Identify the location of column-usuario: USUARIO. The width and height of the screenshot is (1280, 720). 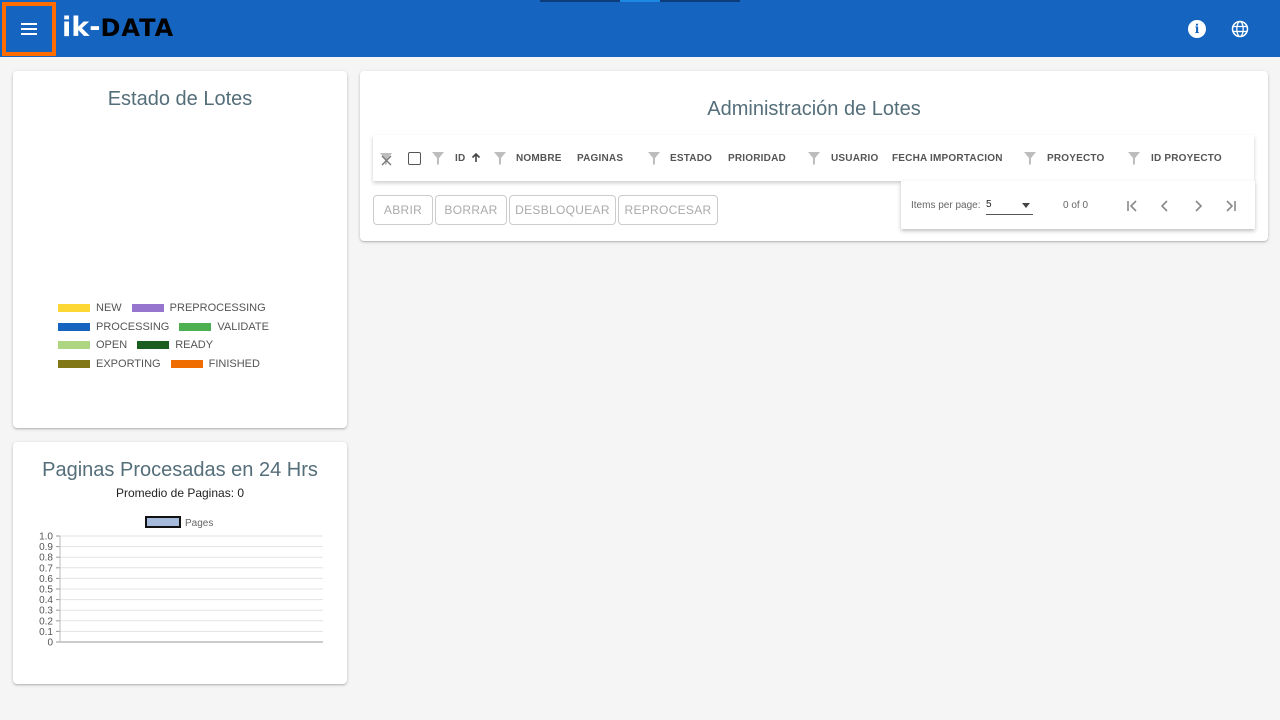
(855, 158).